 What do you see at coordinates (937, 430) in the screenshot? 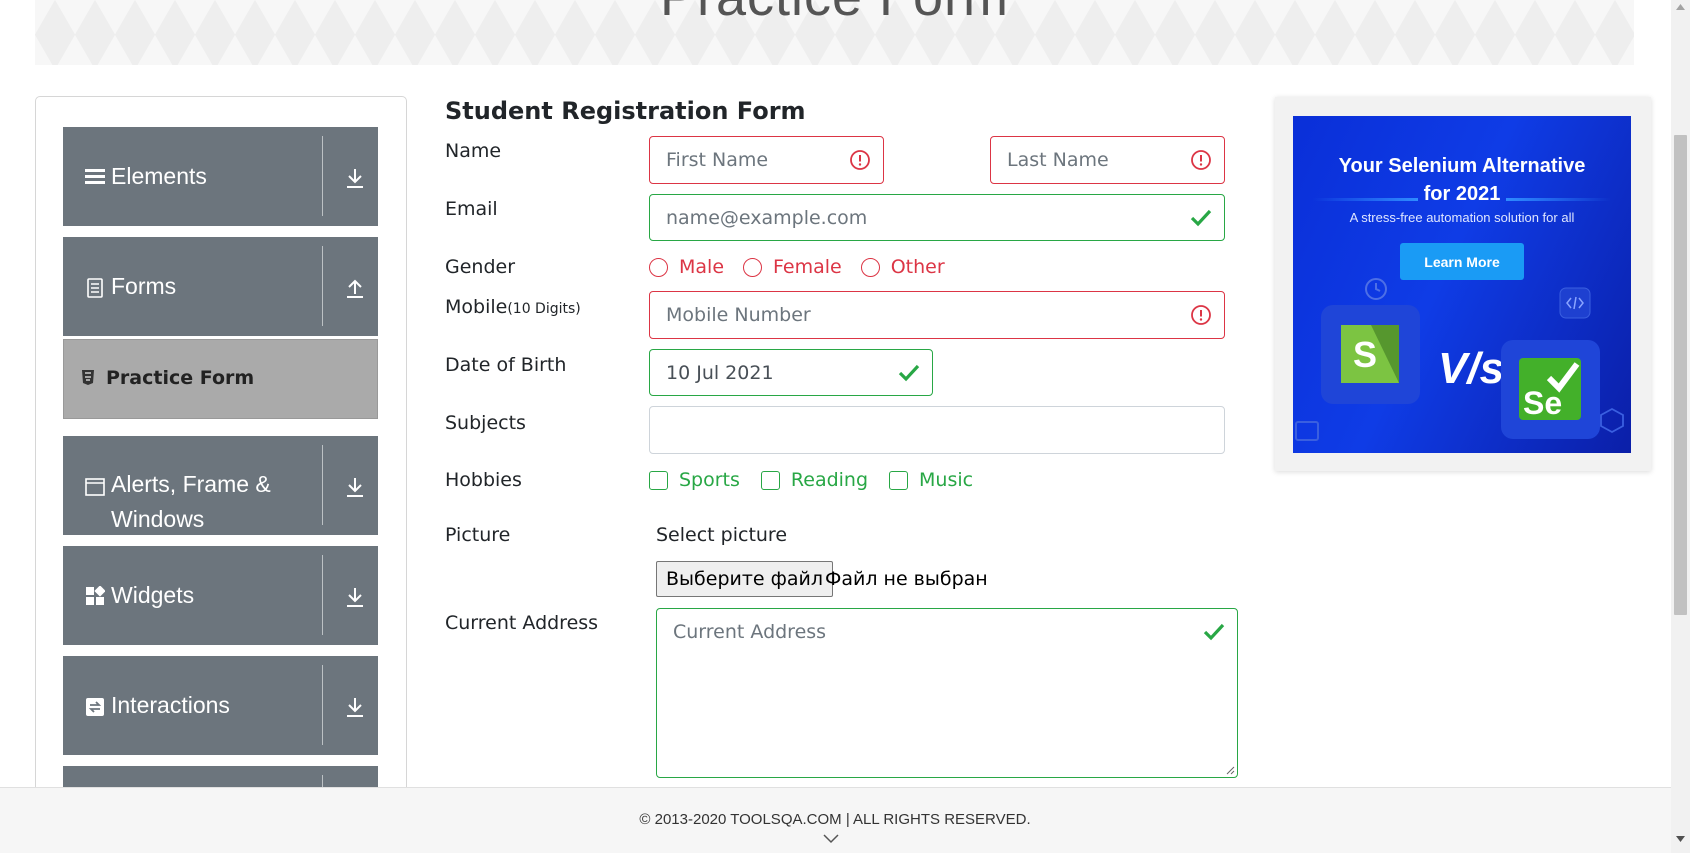
I see `subjects-input` at bounding box center [937, 430].